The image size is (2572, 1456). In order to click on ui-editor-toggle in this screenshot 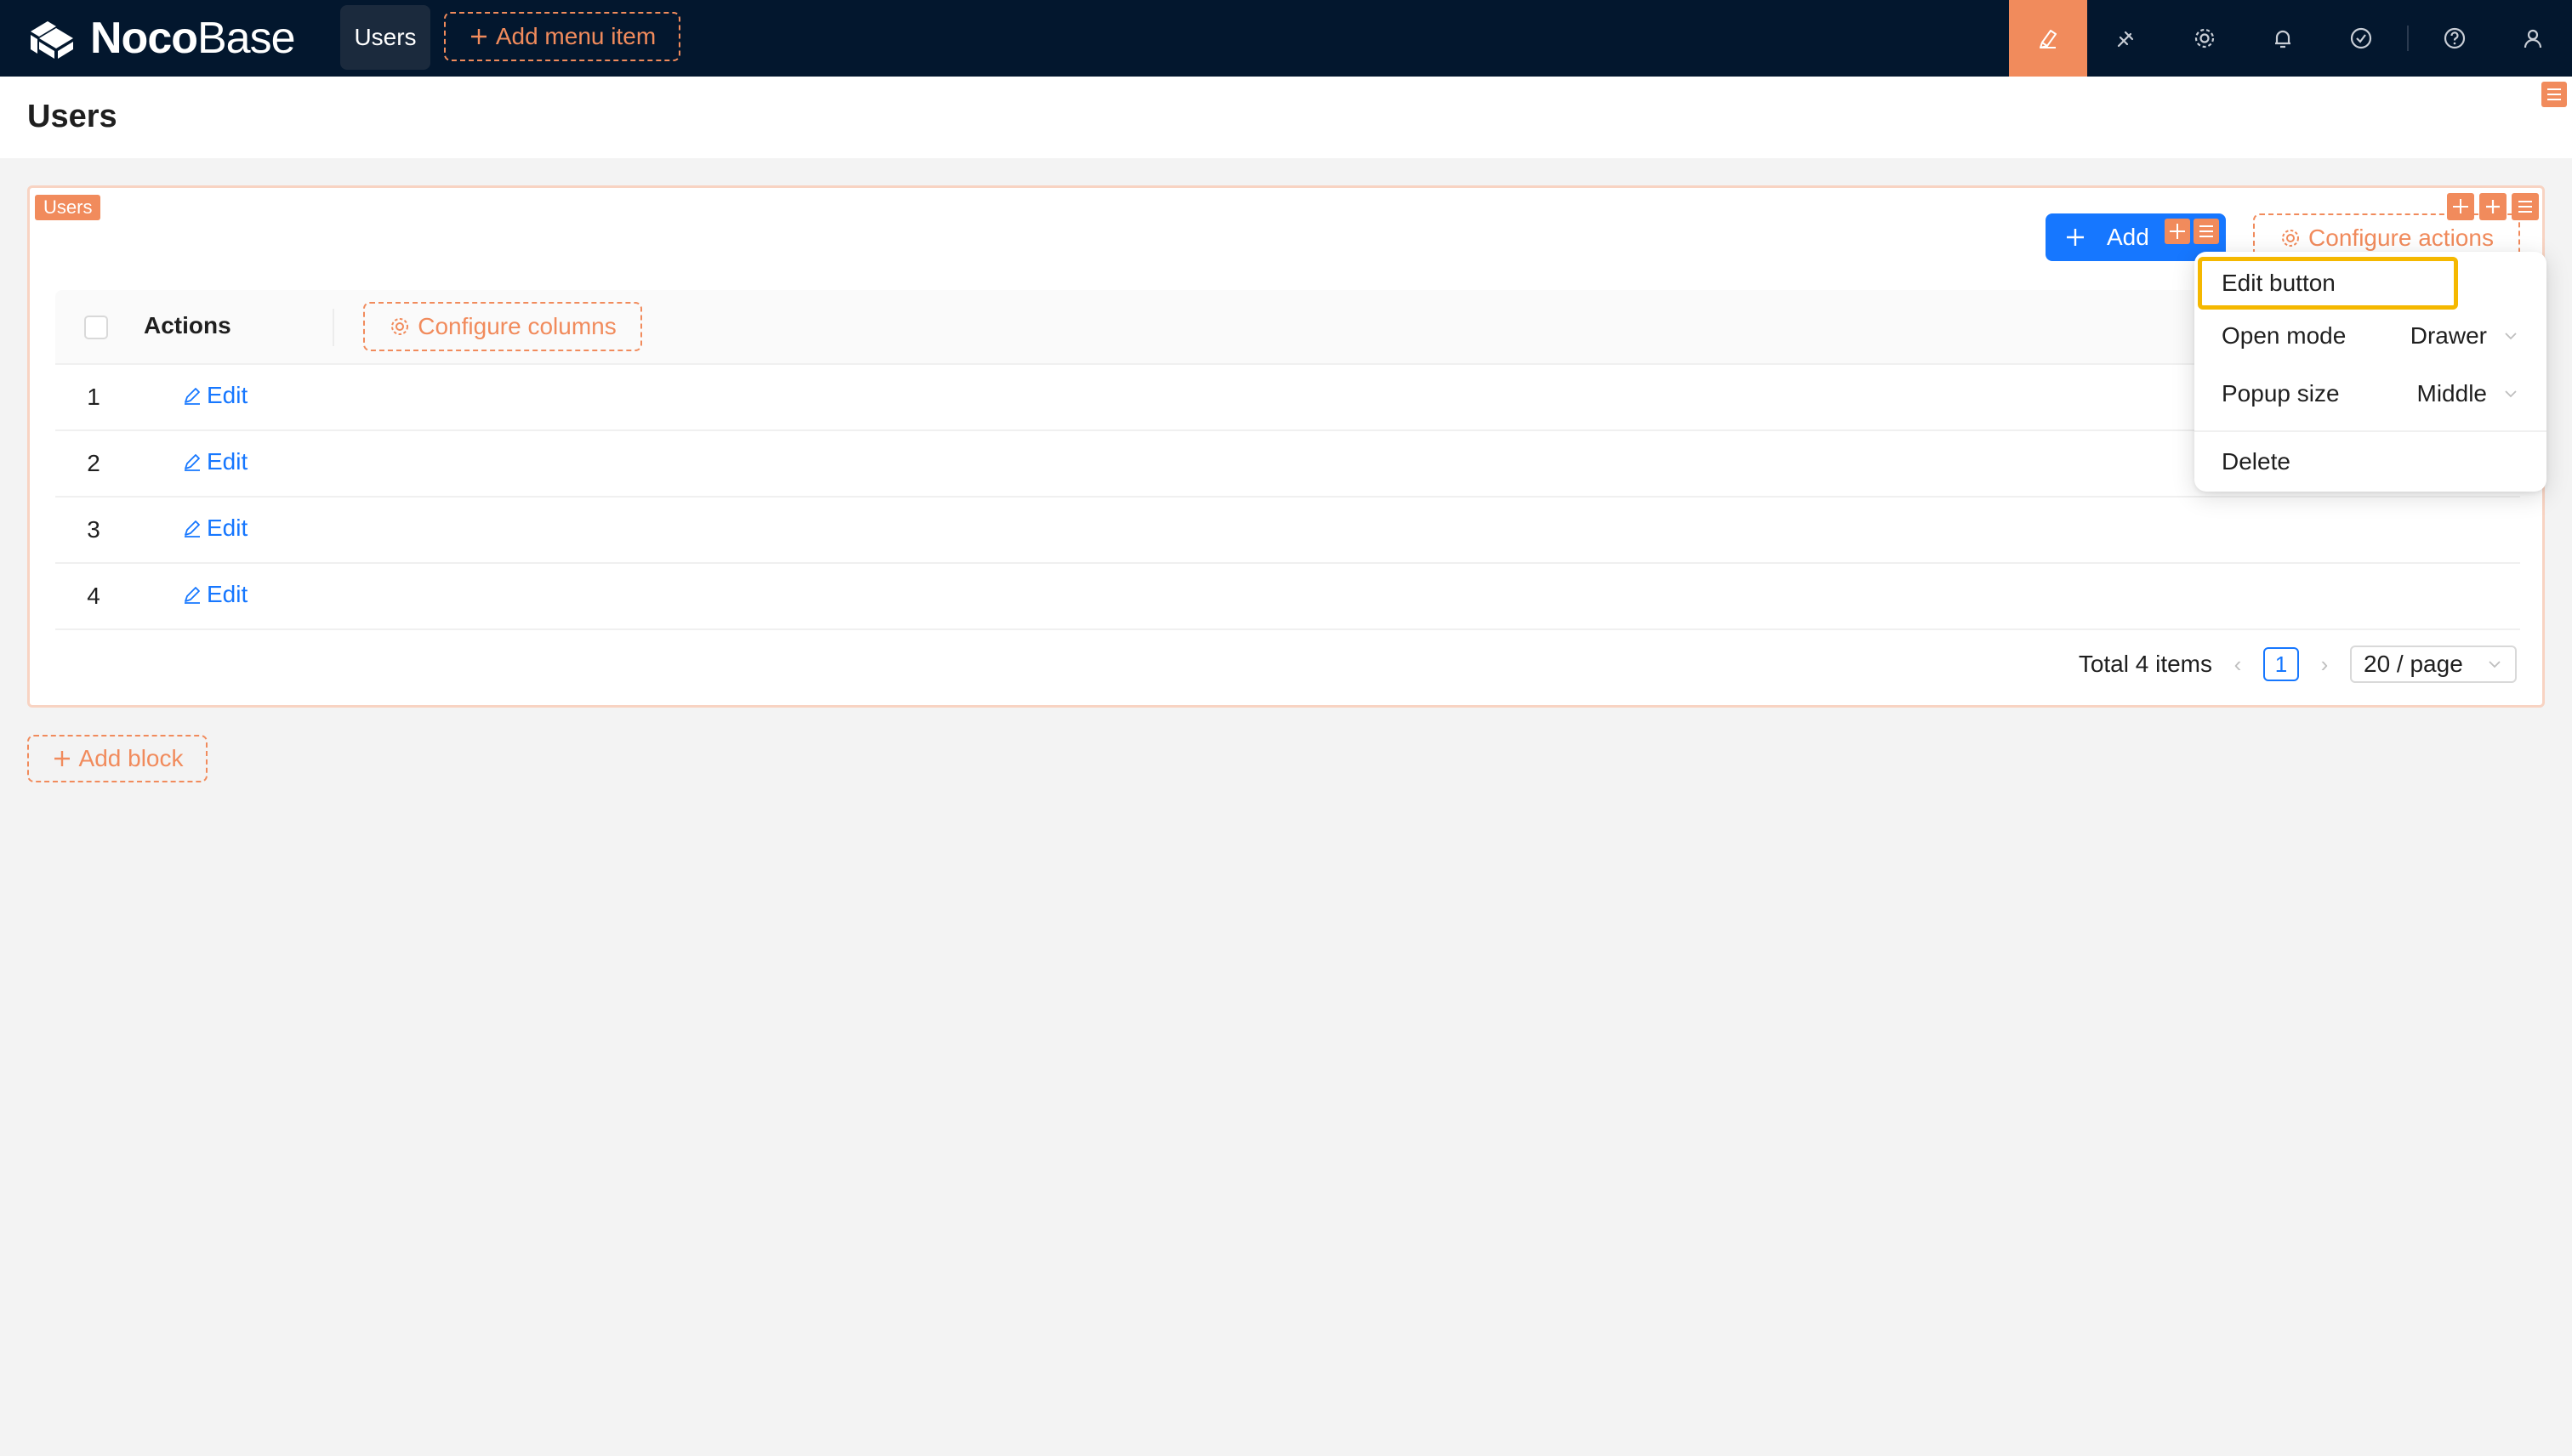, I will do `click(2048, 38)`.